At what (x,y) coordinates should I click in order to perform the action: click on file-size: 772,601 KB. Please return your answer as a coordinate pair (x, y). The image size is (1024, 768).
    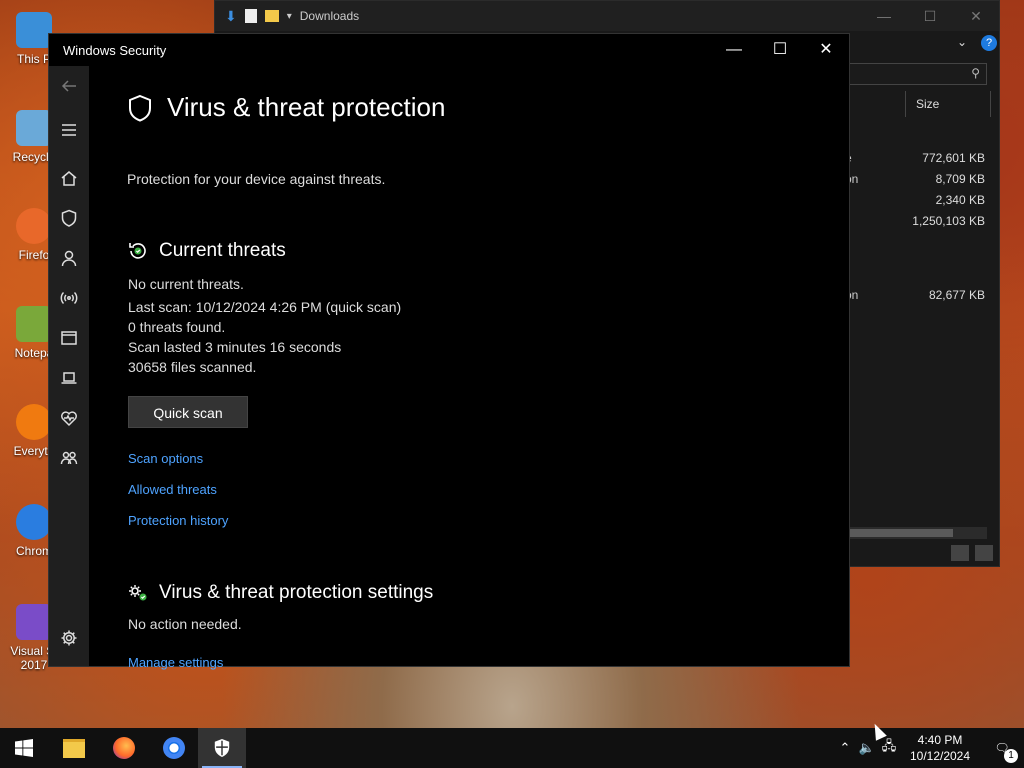
    Looking at the image, I should click on (953, 158).